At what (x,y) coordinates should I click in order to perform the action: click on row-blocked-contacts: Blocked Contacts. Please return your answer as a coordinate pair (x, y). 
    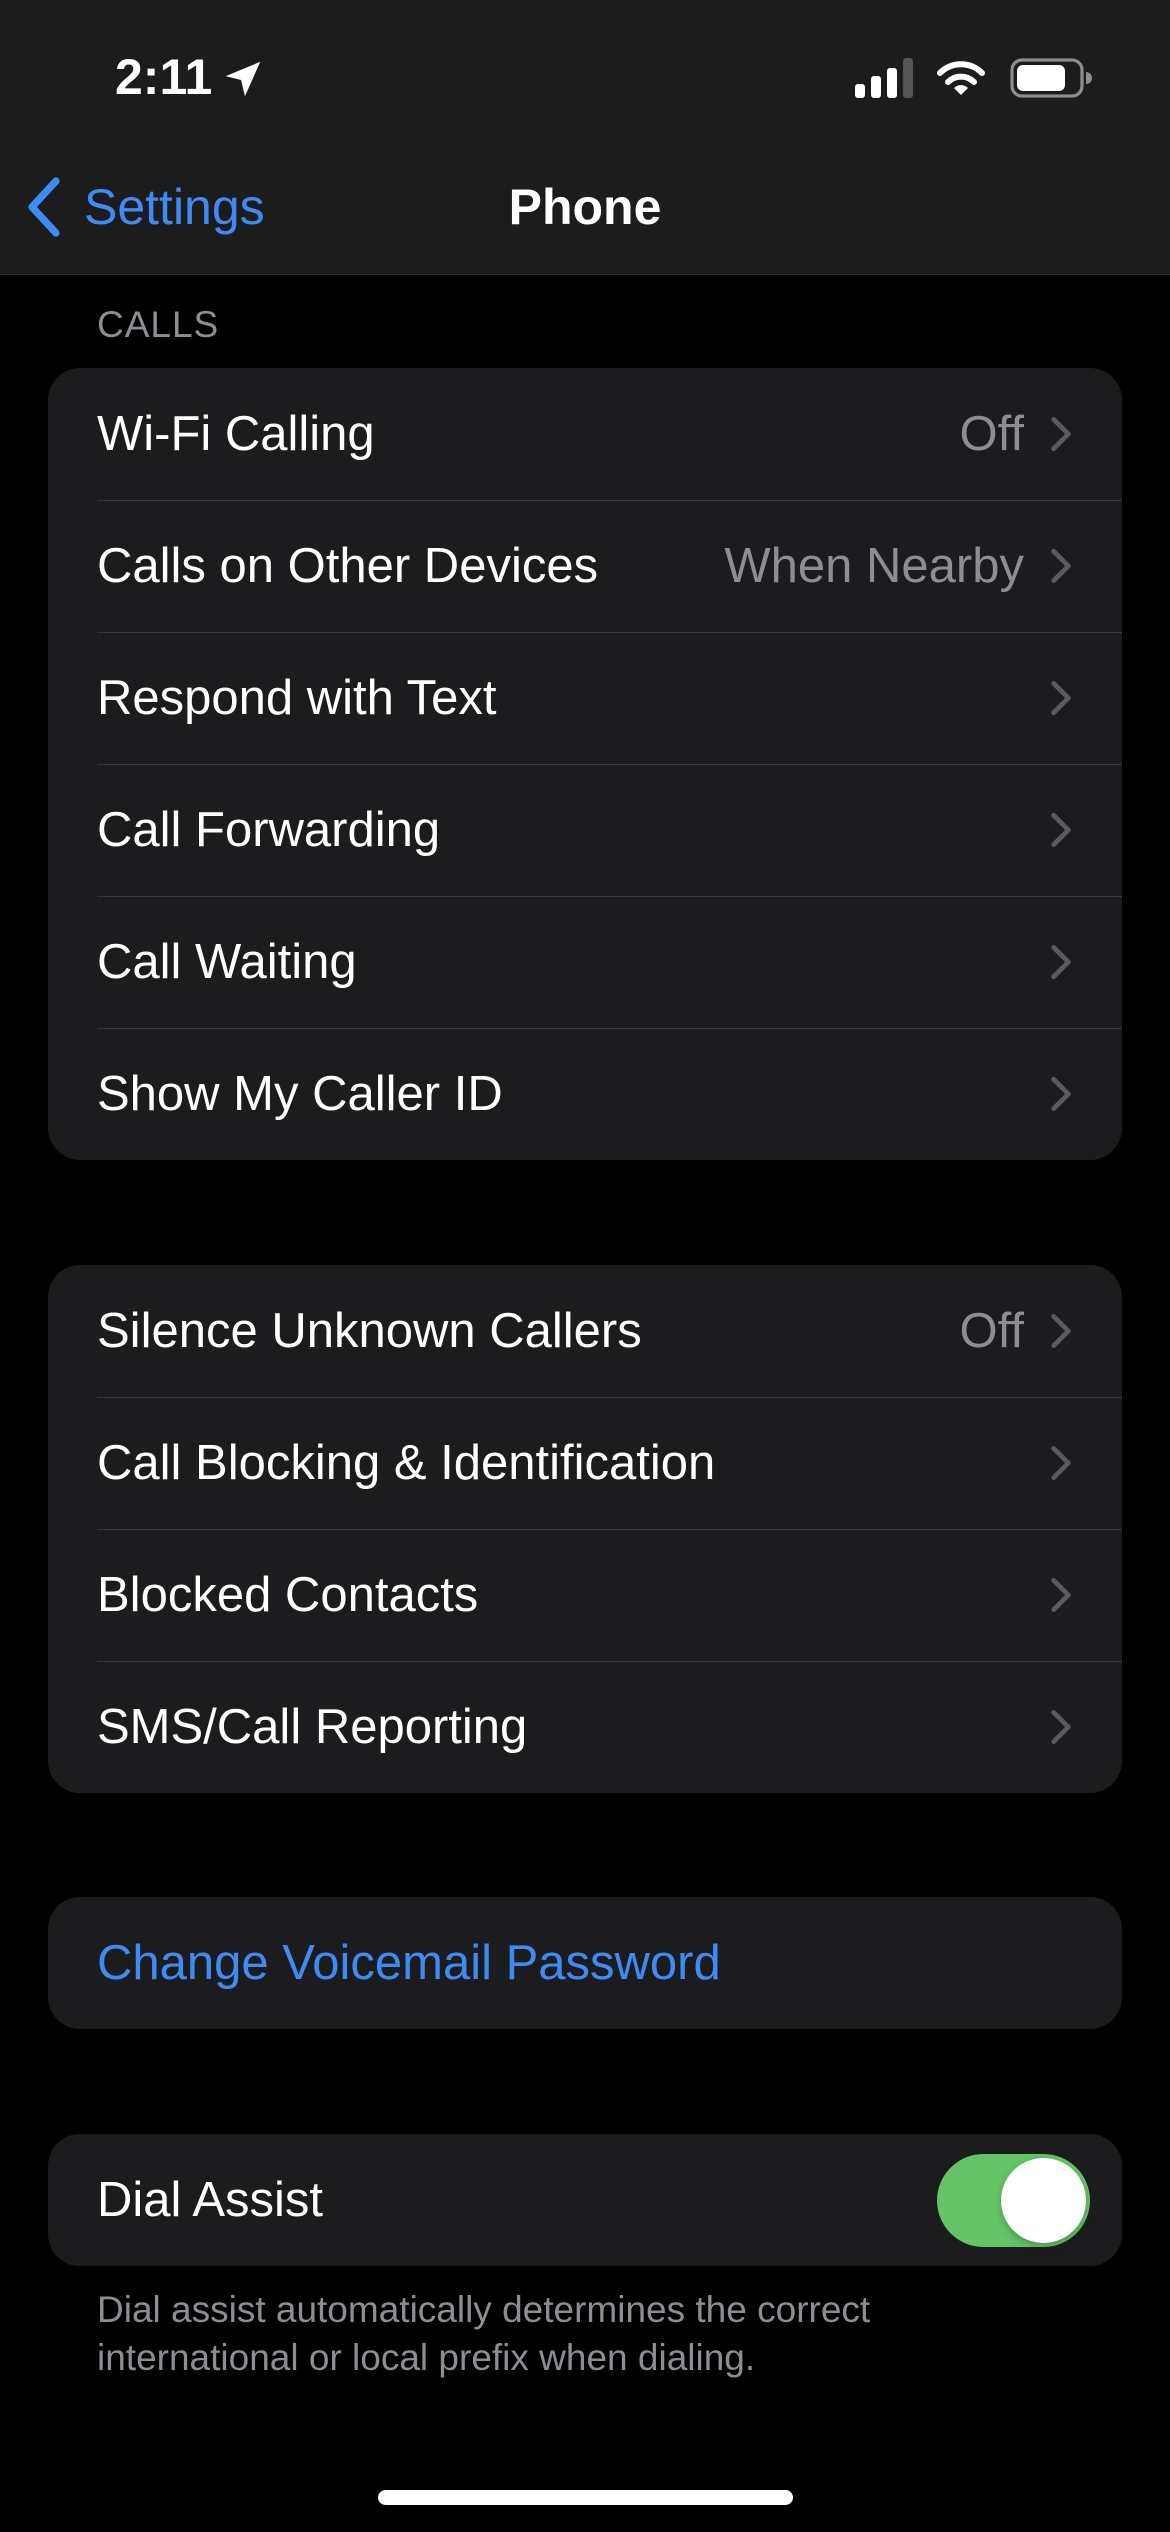
    Looking at the image, I should click on (585, 1595).